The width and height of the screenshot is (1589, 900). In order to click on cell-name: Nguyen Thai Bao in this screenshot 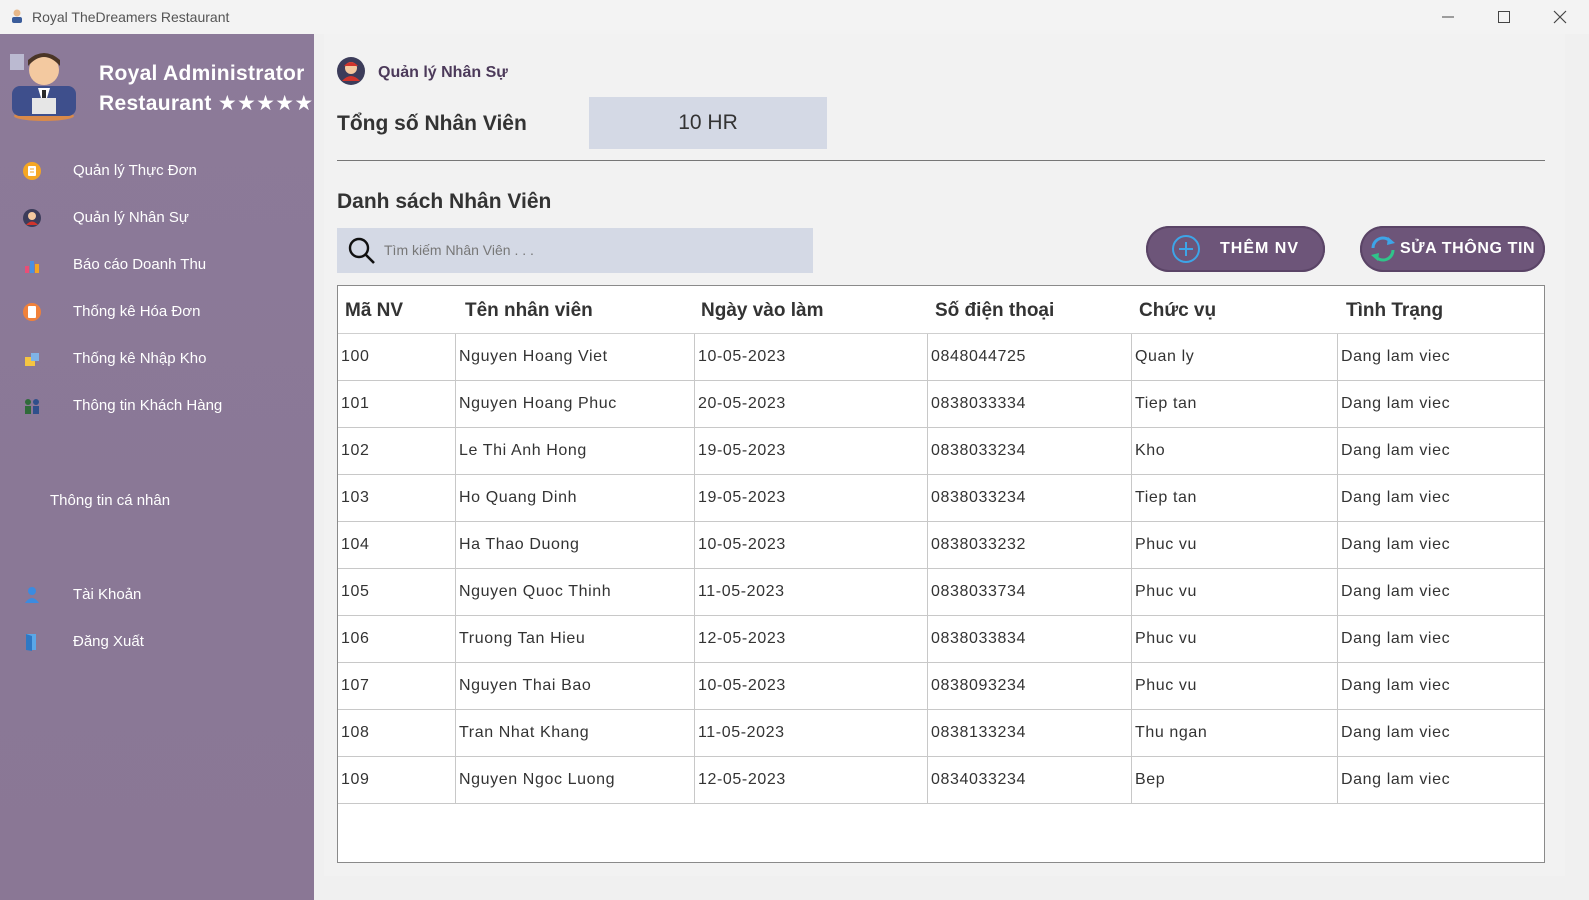, I will do `click(574, 686)`.